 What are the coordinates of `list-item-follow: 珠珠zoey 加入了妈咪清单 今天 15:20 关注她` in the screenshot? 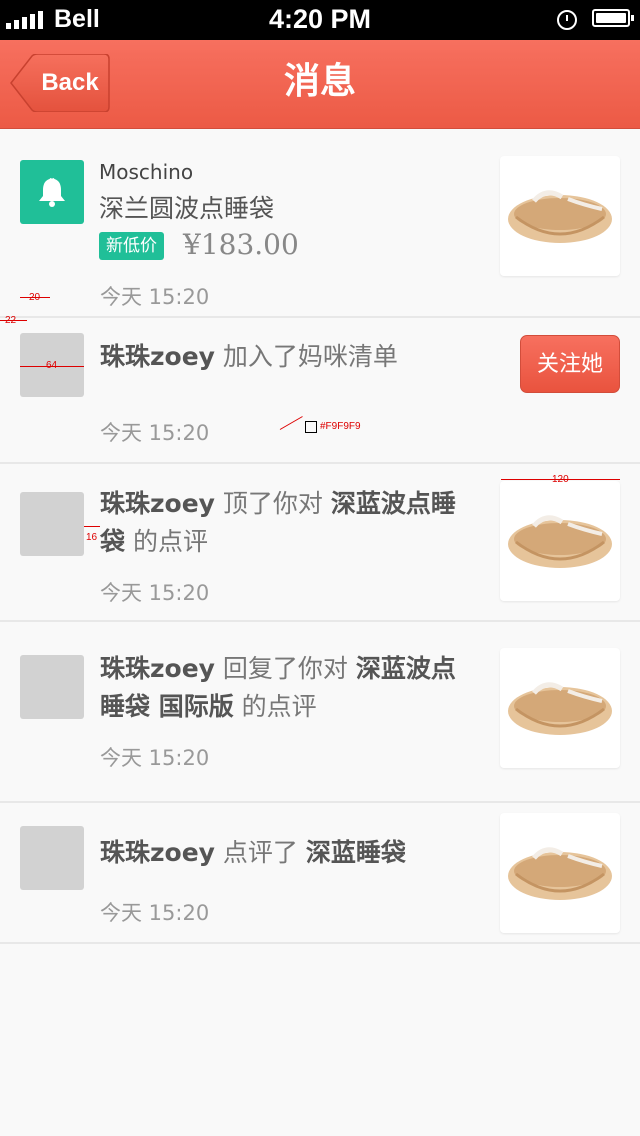 It's located at (320, 391).